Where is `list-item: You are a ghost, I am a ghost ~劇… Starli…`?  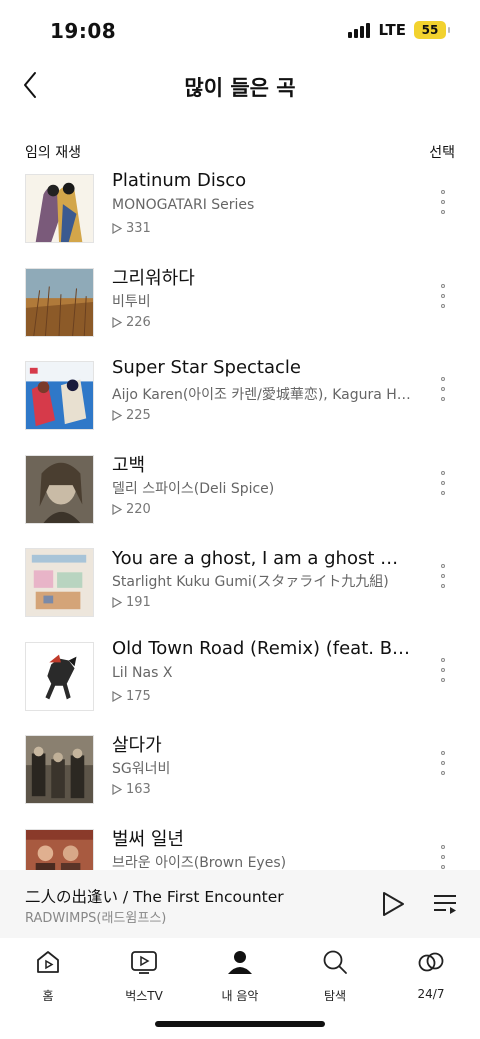
list-item: You are a ghost, I am a ghost ~劇… Starli… is located at coordinates (240, 587).